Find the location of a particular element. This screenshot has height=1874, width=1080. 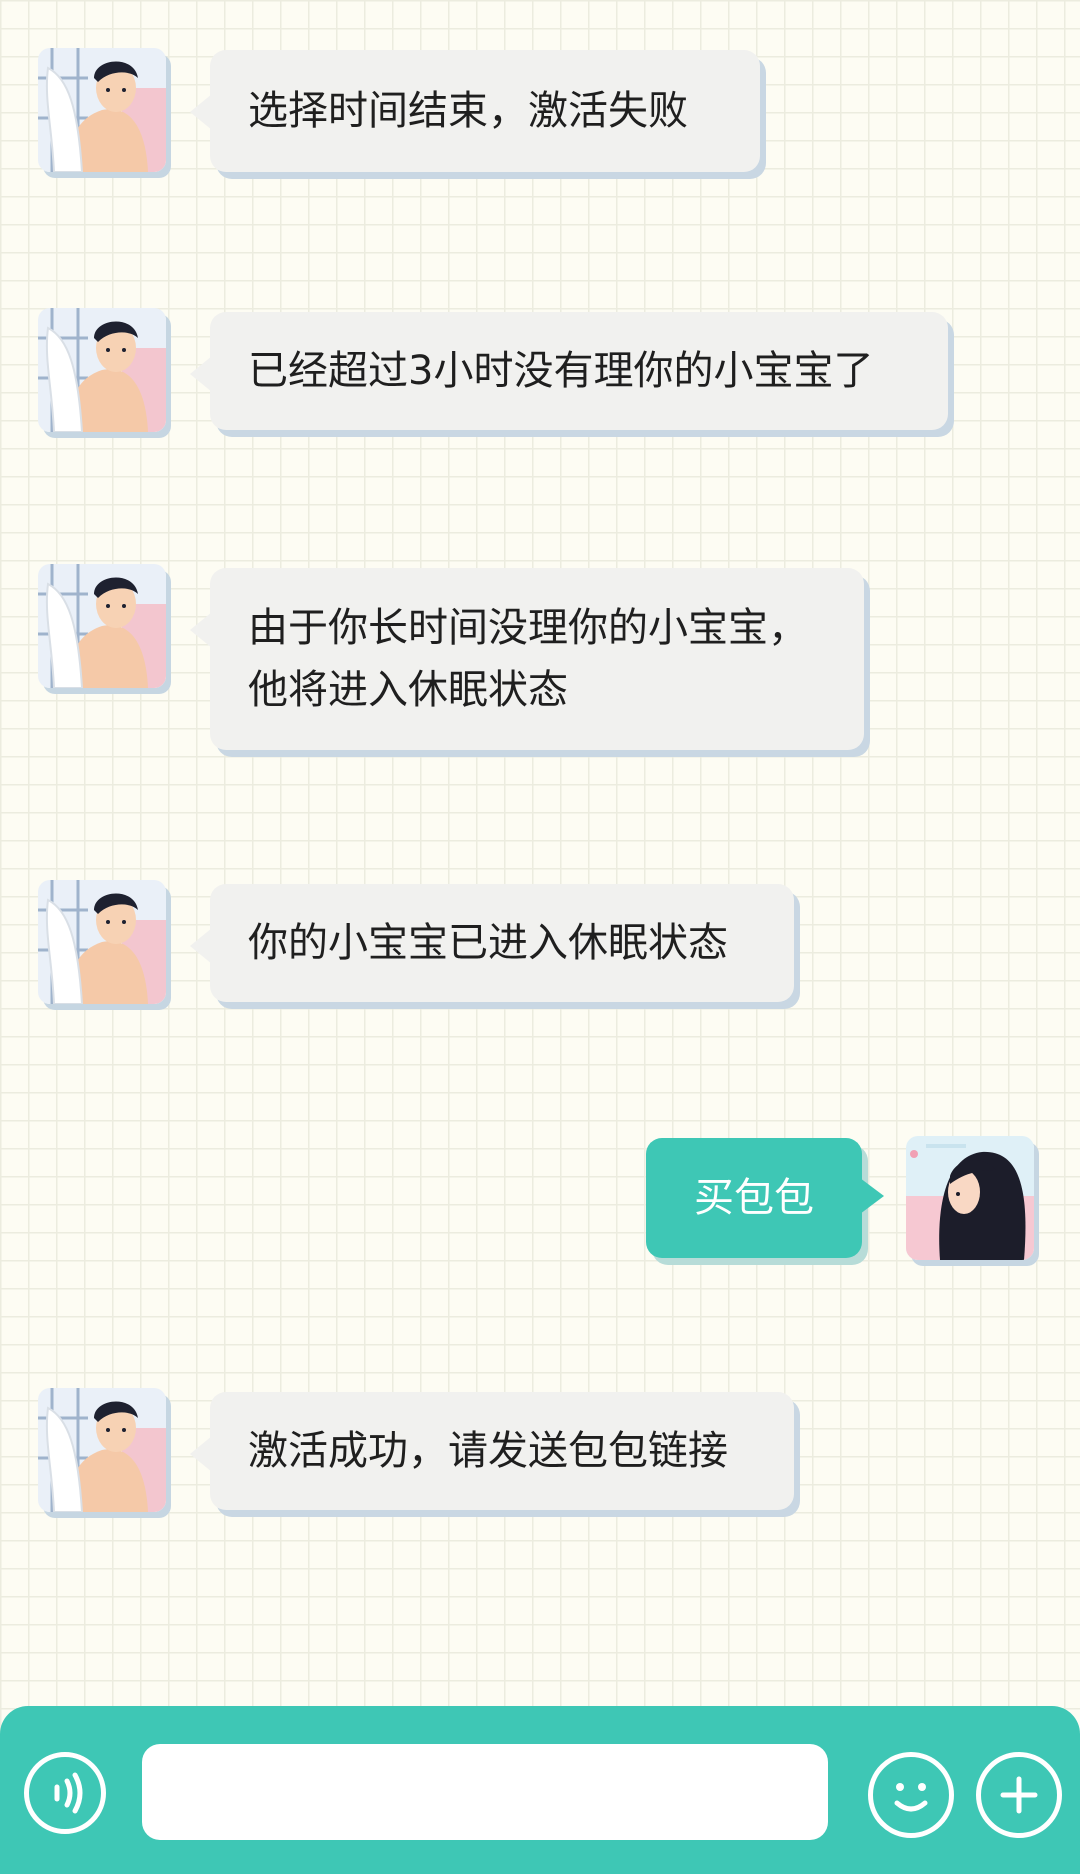

plus-icon is located at coordinates (1019, 1795).